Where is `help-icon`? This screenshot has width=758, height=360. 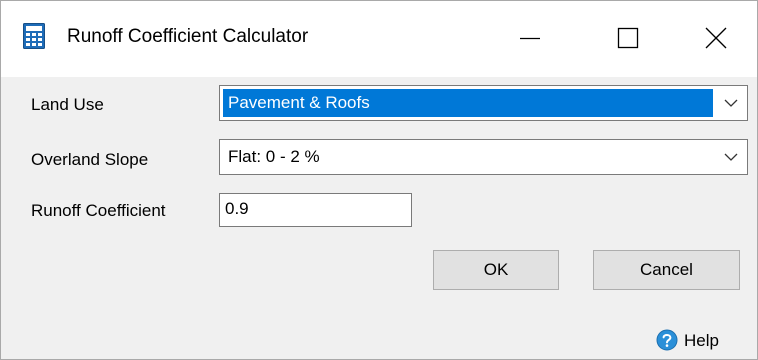
help-icon is located at coordinates (667, 340).